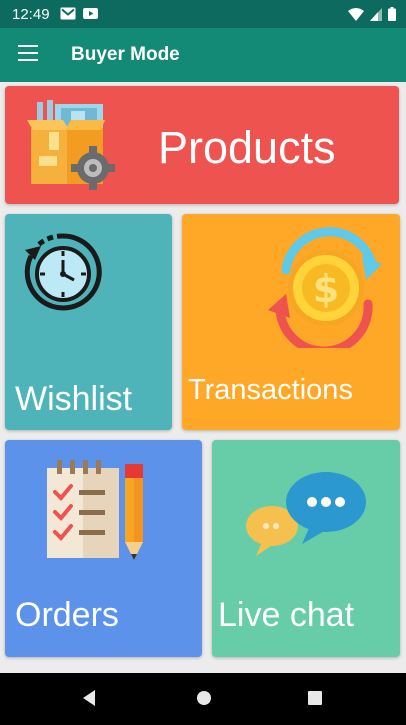  Describe the element at coordinates (79, 13) in the screenshot. I see `status-notification-icons` at that location.